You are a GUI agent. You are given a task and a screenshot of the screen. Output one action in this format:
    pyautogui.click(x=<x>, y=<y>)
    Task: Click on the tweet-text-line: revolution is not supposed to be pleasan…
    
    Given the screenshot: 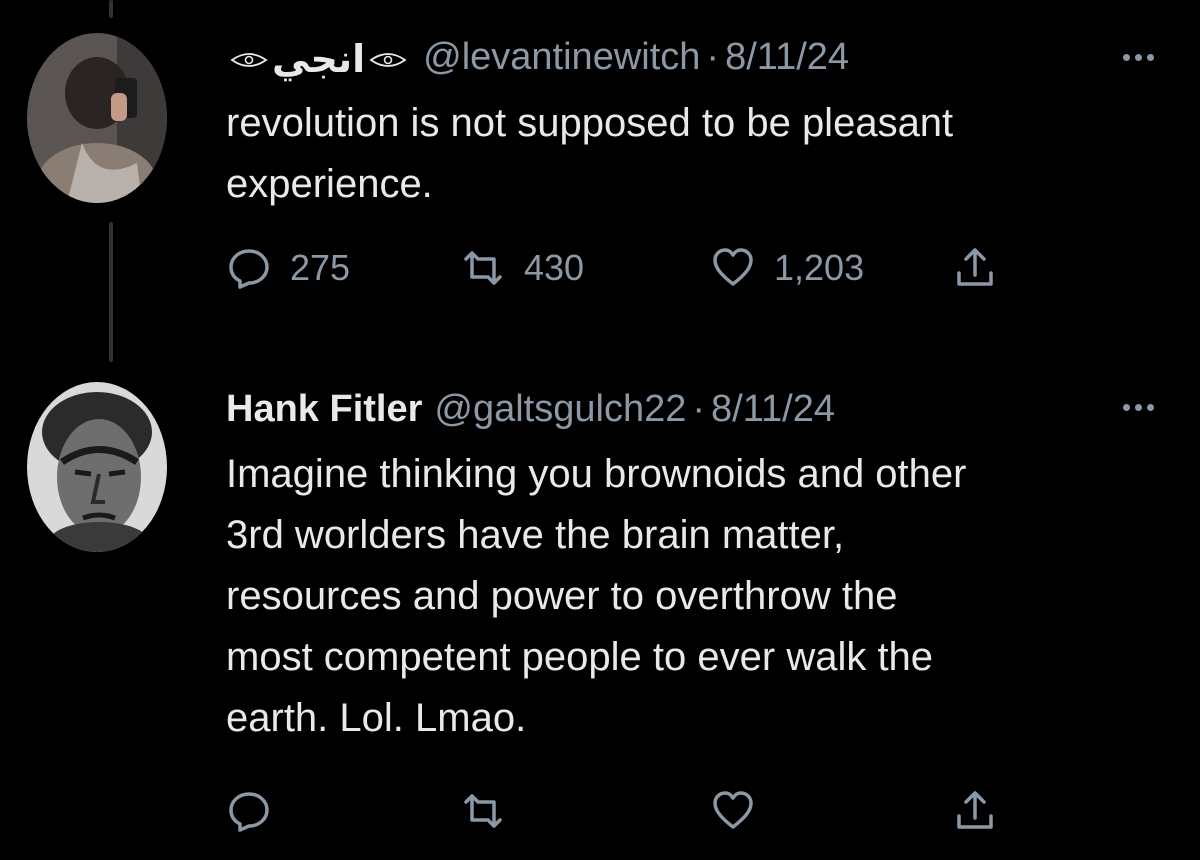 What is the action you would take?
    pyautogui.click(x=590, y=123)
    